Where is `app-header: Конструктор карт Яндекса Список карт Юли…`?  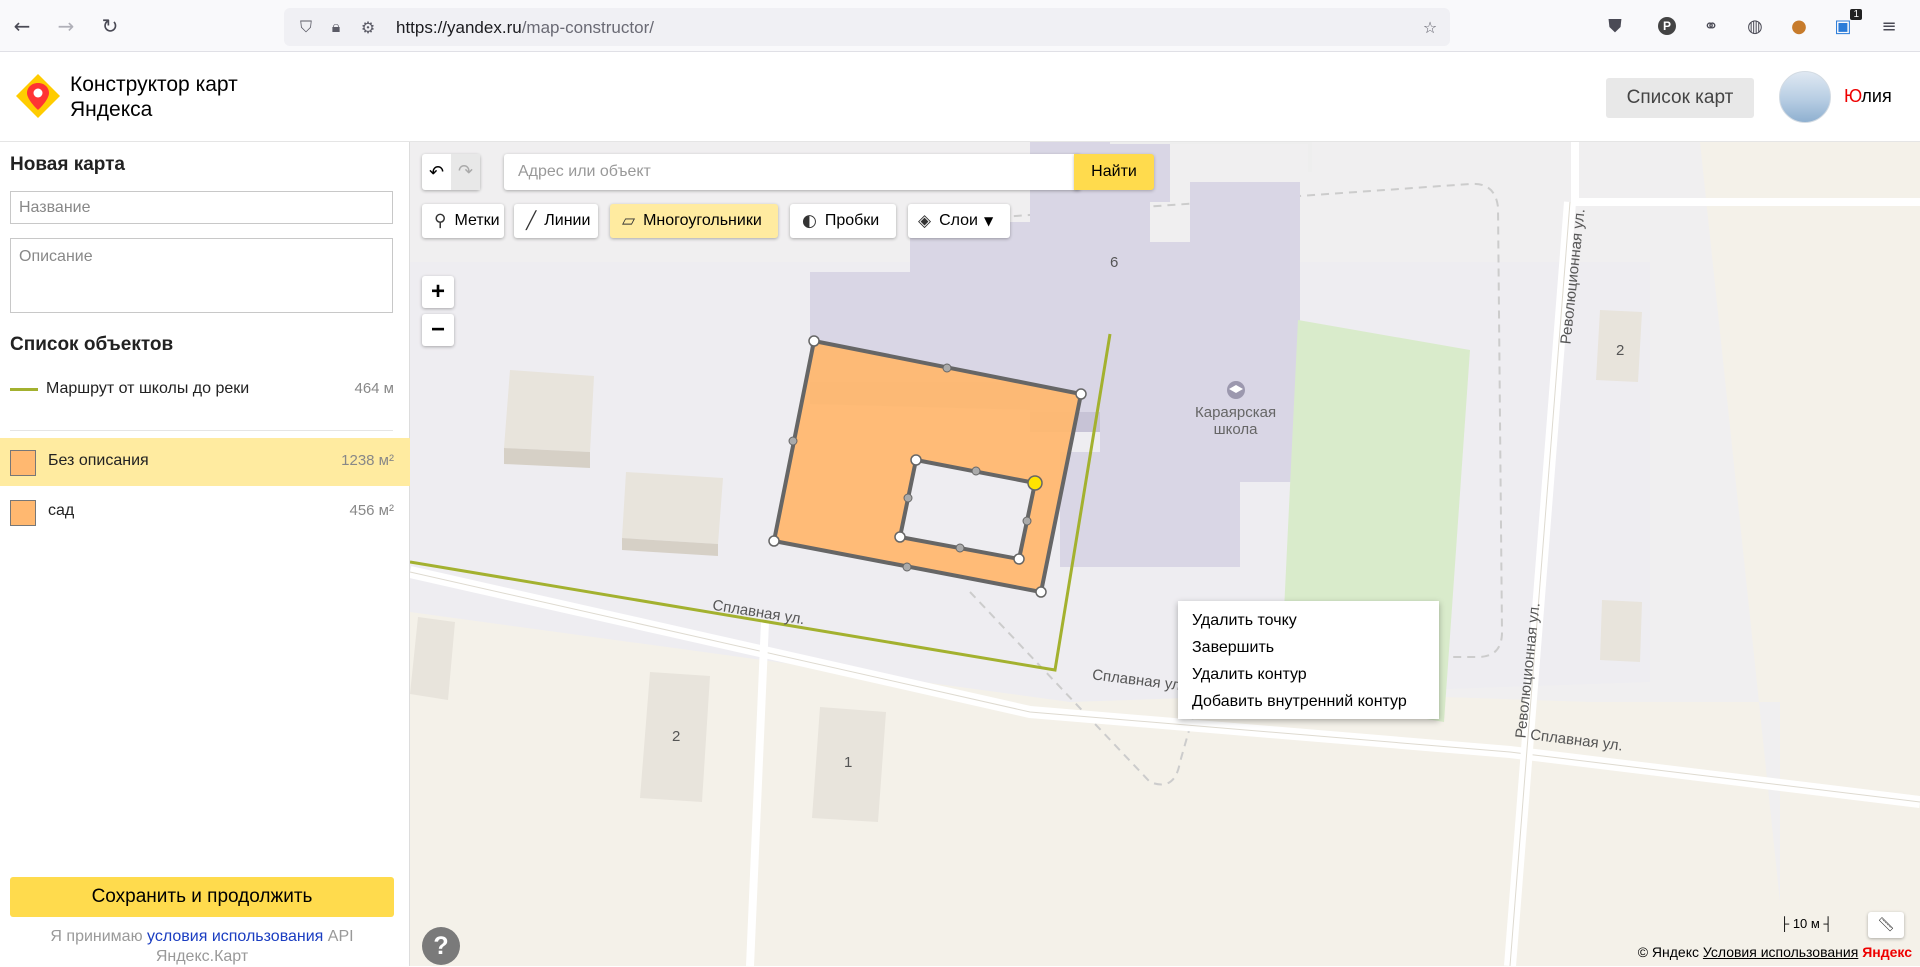
app-header: Конструктор карт Яндекса Список карт Юли… is located at coordinates (960, 97).